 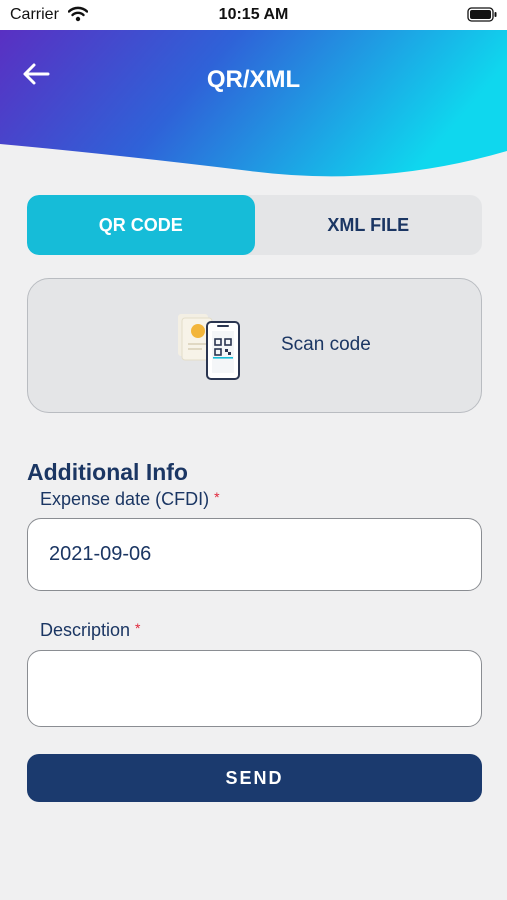 I want to click on scan-code-label: Scan code, so click(x=326, y=344).